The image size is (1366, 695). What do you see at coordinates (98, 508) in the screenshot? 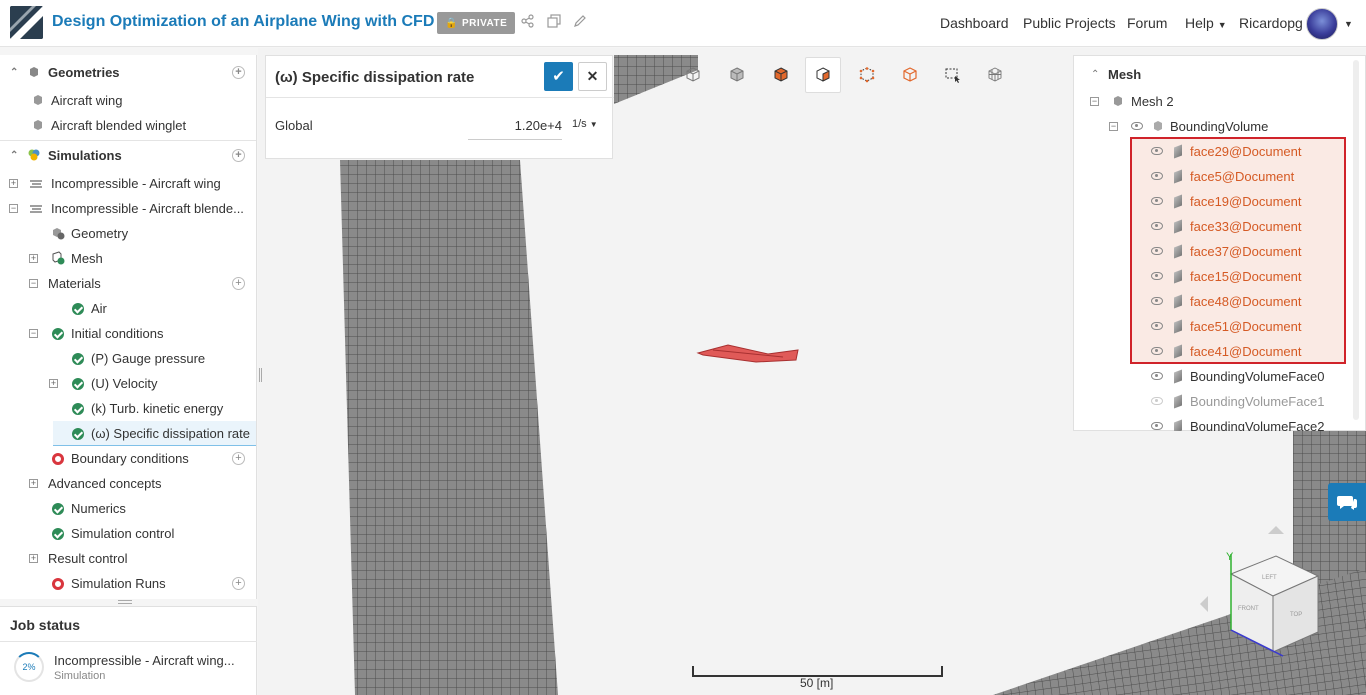
I see `tree-numerics-label: Numerics` at bounding box center [98, 508].